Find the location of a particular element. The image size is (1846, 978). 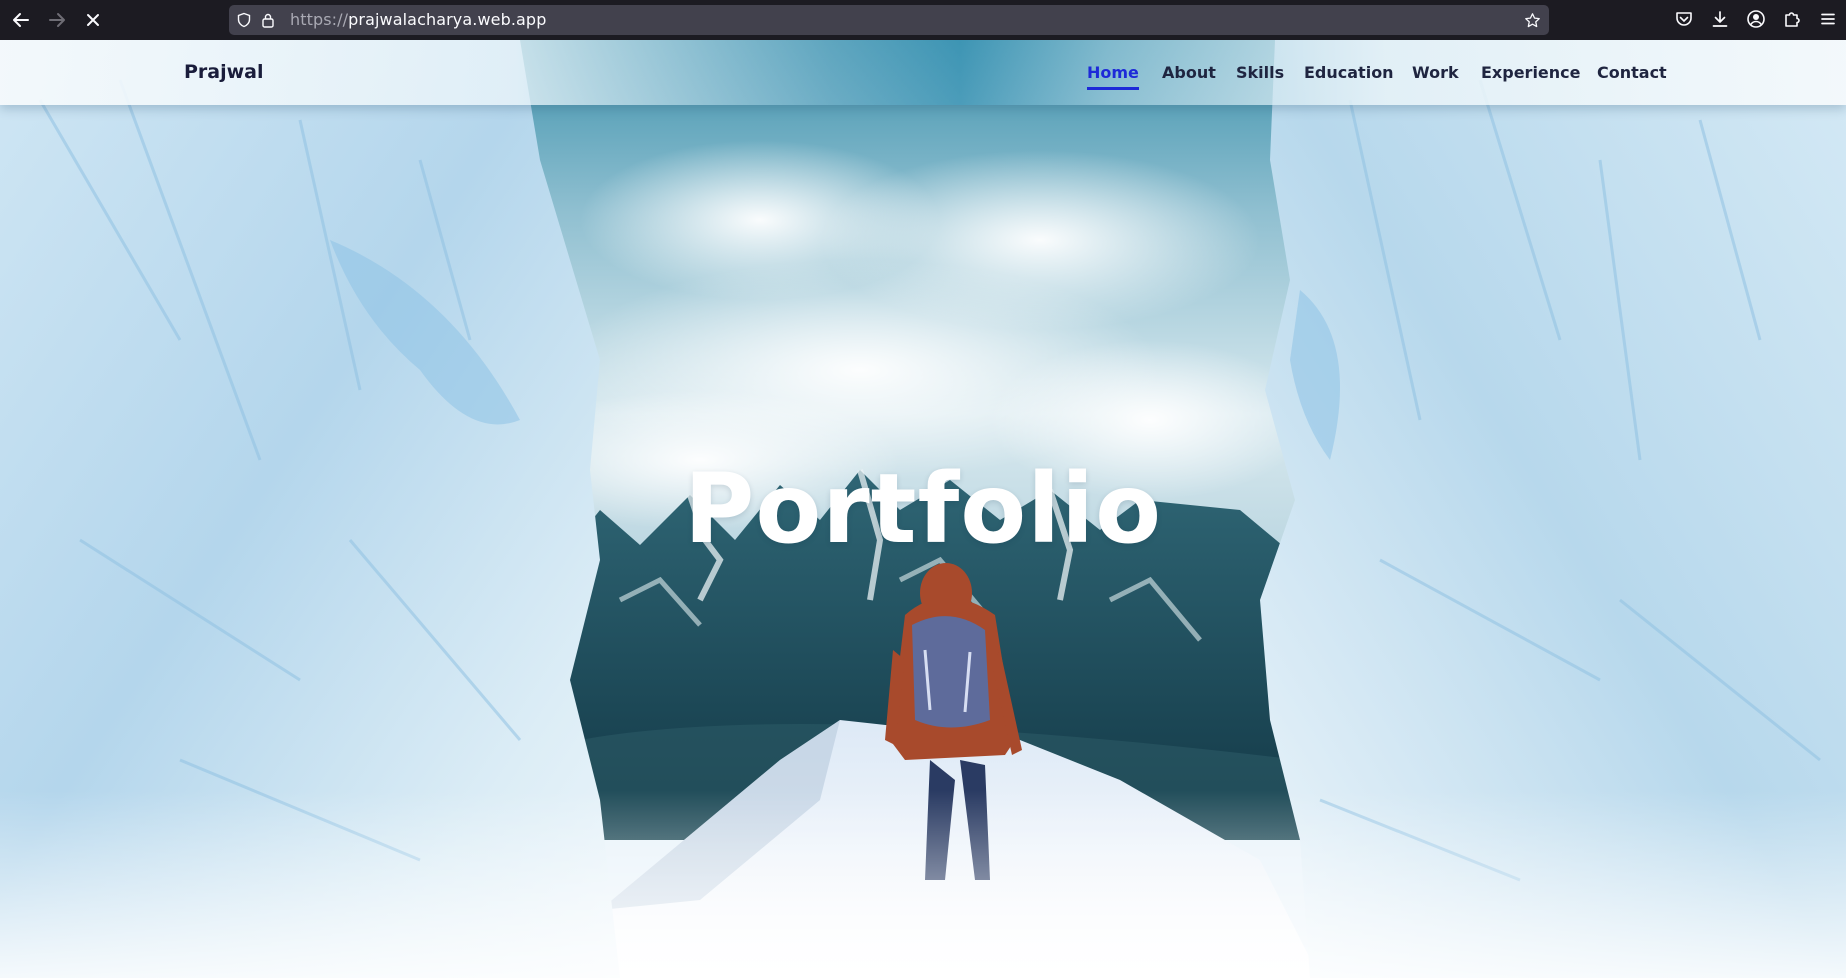

pocket-icon is located at coordinates (1684, 19).